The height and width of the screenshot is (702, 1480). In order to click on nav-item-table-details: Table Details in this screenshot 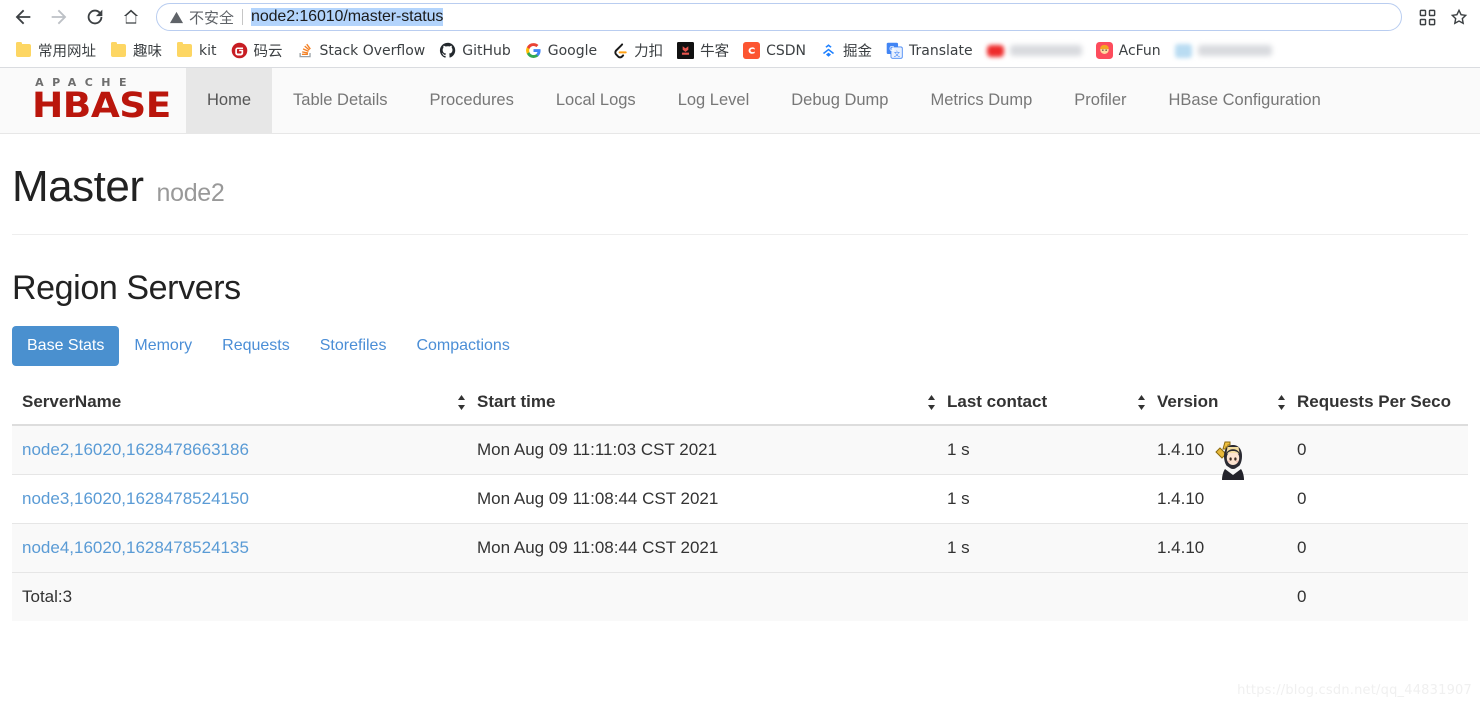, I will do `click(340, 100)`.